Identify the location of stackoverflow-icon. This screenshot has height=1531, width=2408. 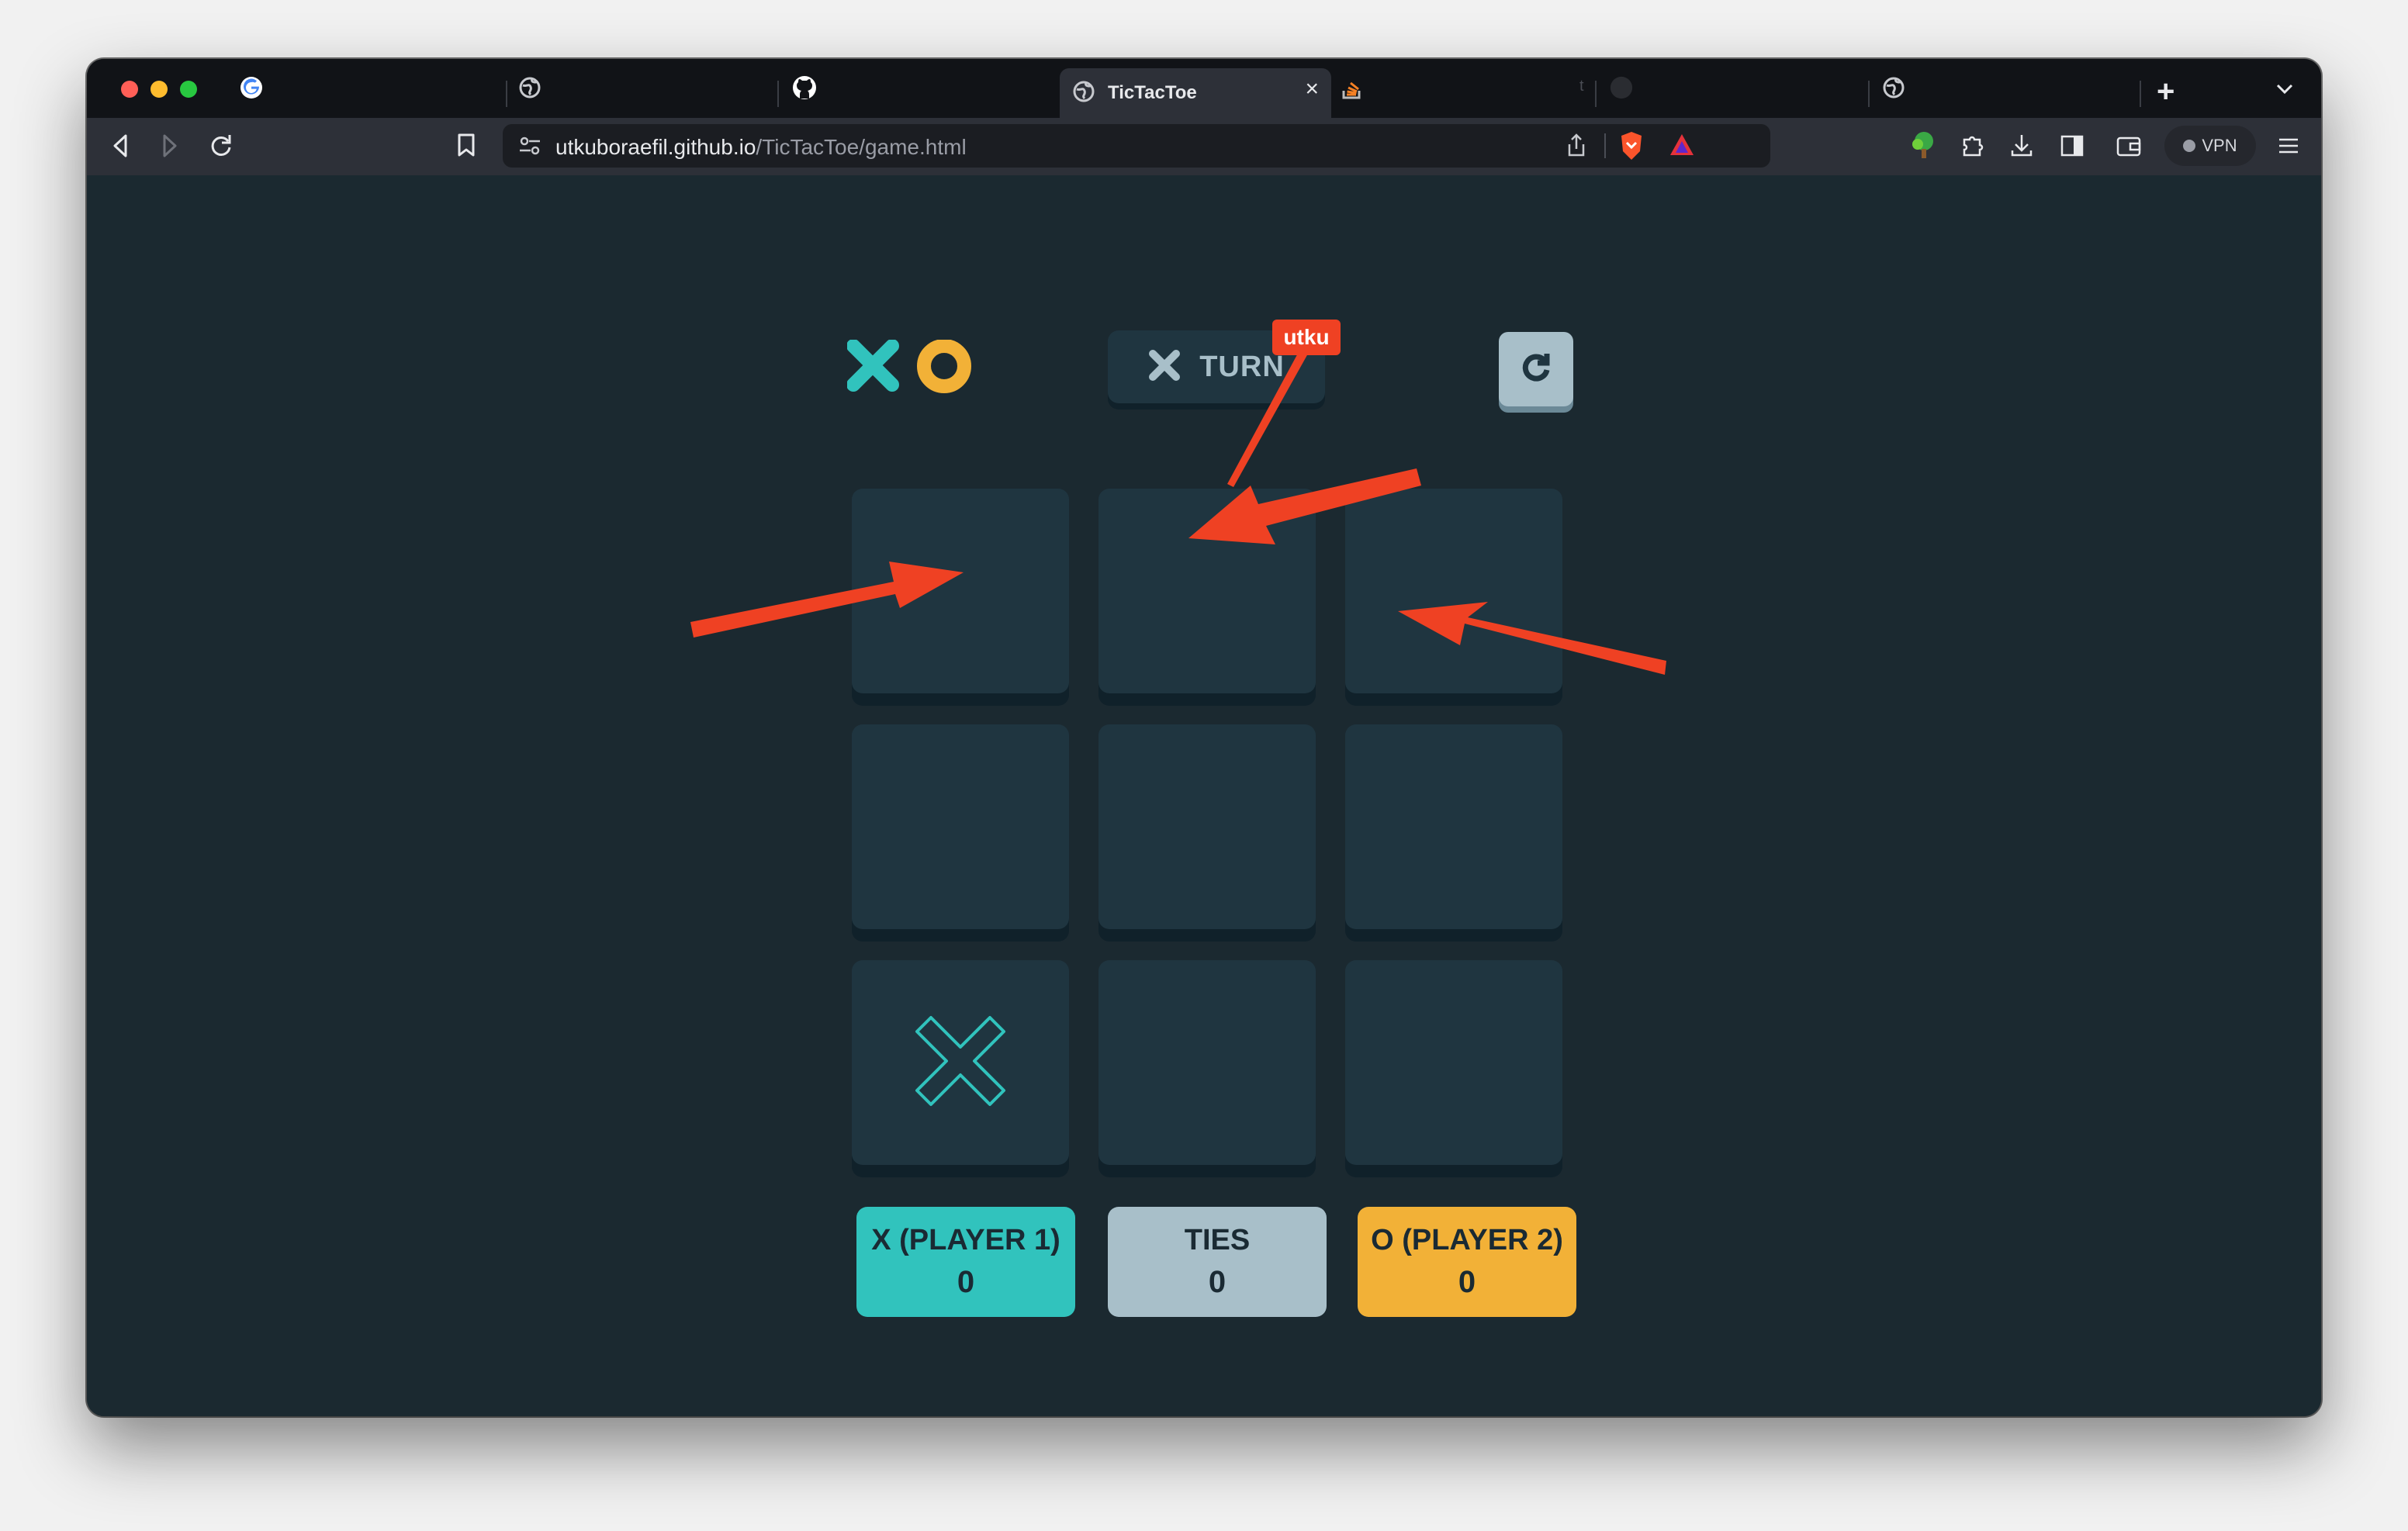
(1352, 89).